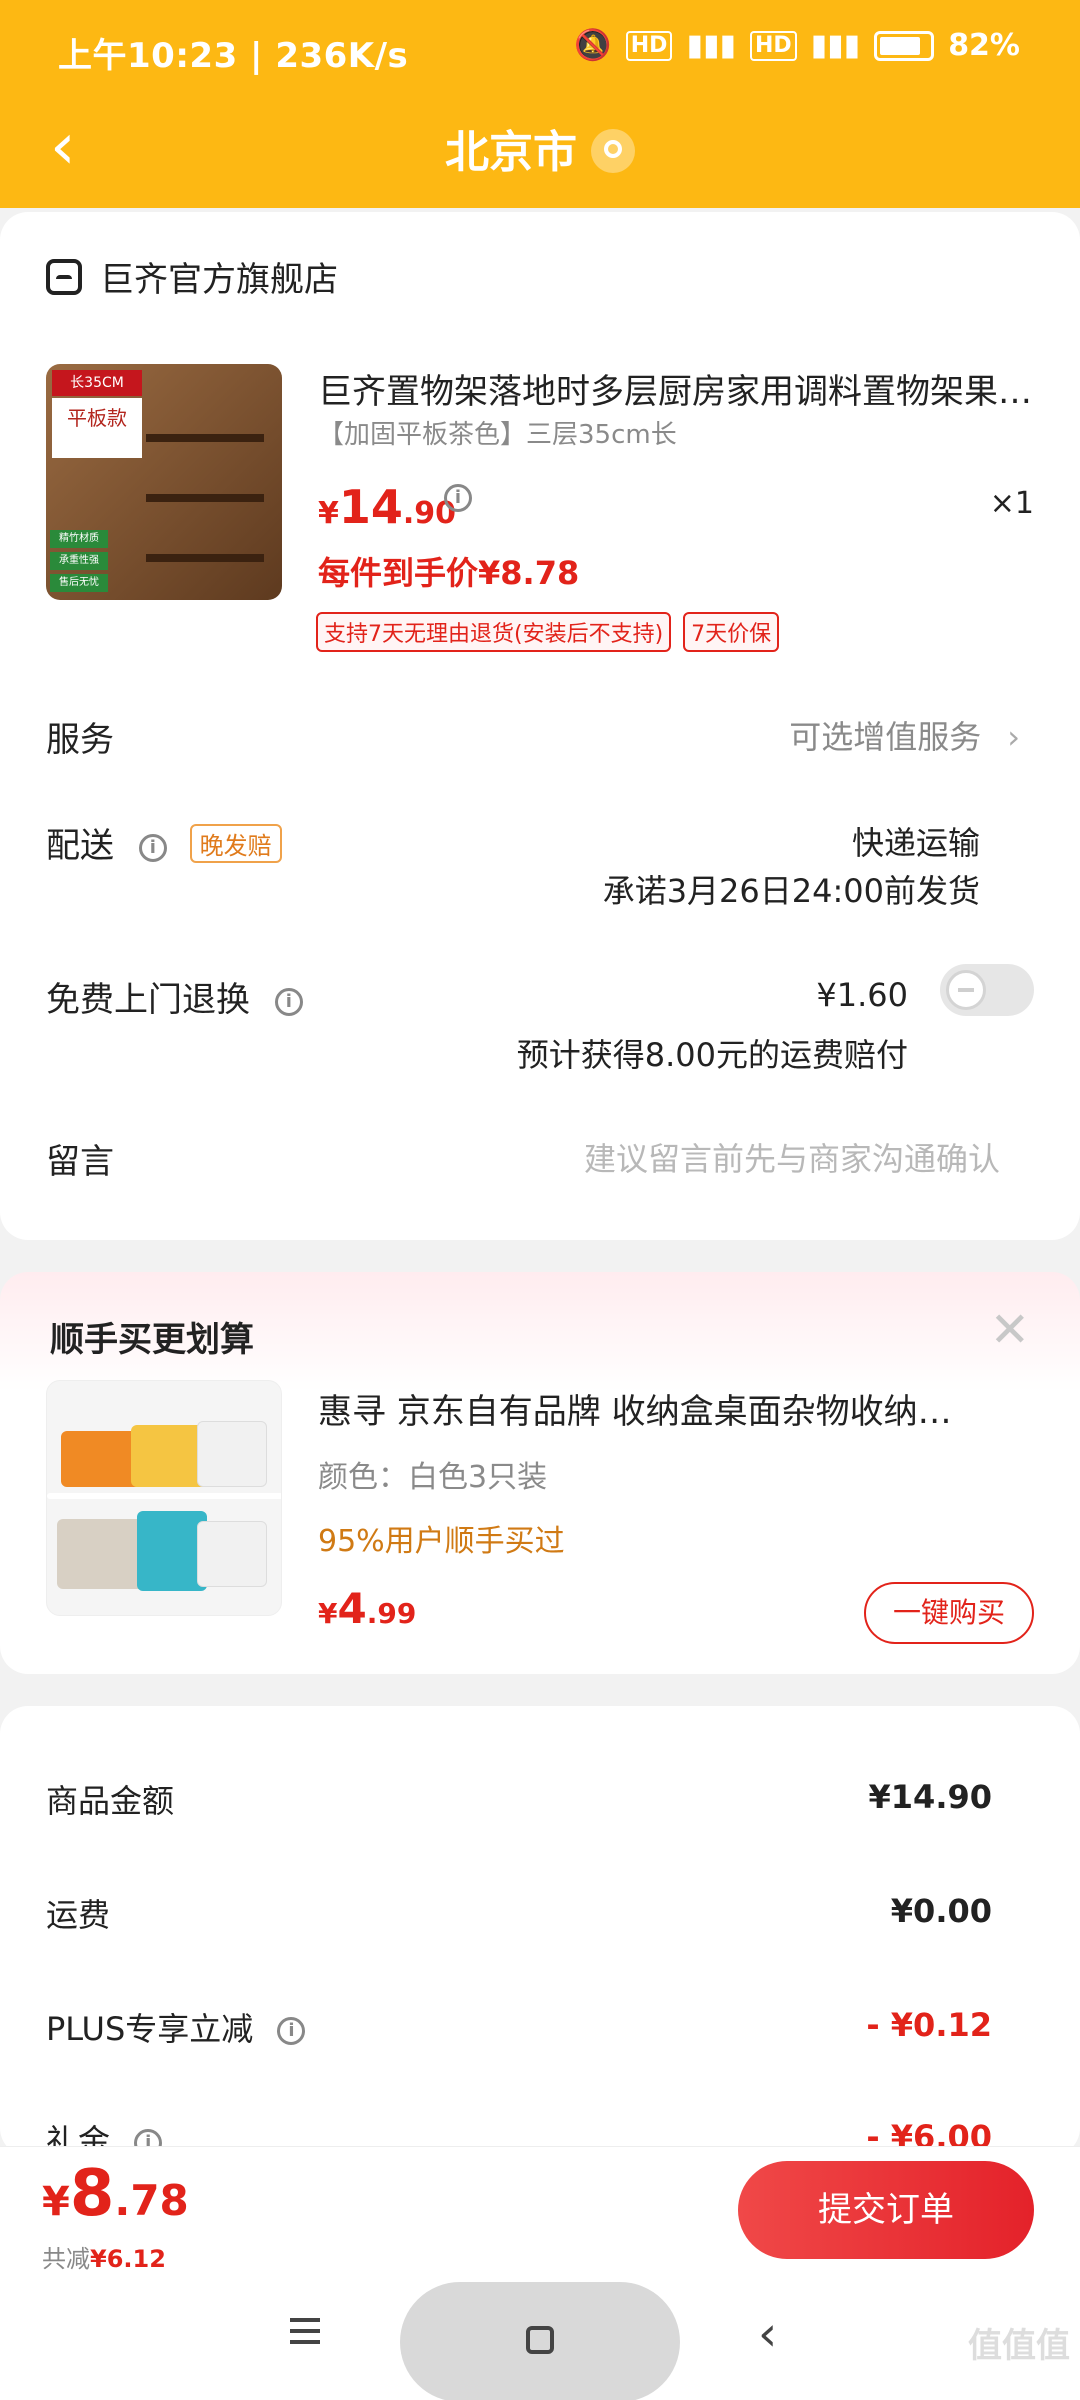  What do you see at coordinates (97, 428) in the screenshot?
I see `image-tag-style: 平板款` at bounding box center [97, 428].